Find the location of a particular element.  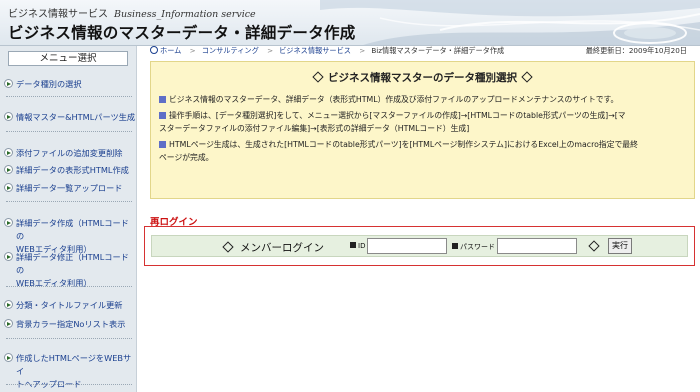

service-name: ビジネス情報サービス Business_Information service is located at coordinates (132, 12).